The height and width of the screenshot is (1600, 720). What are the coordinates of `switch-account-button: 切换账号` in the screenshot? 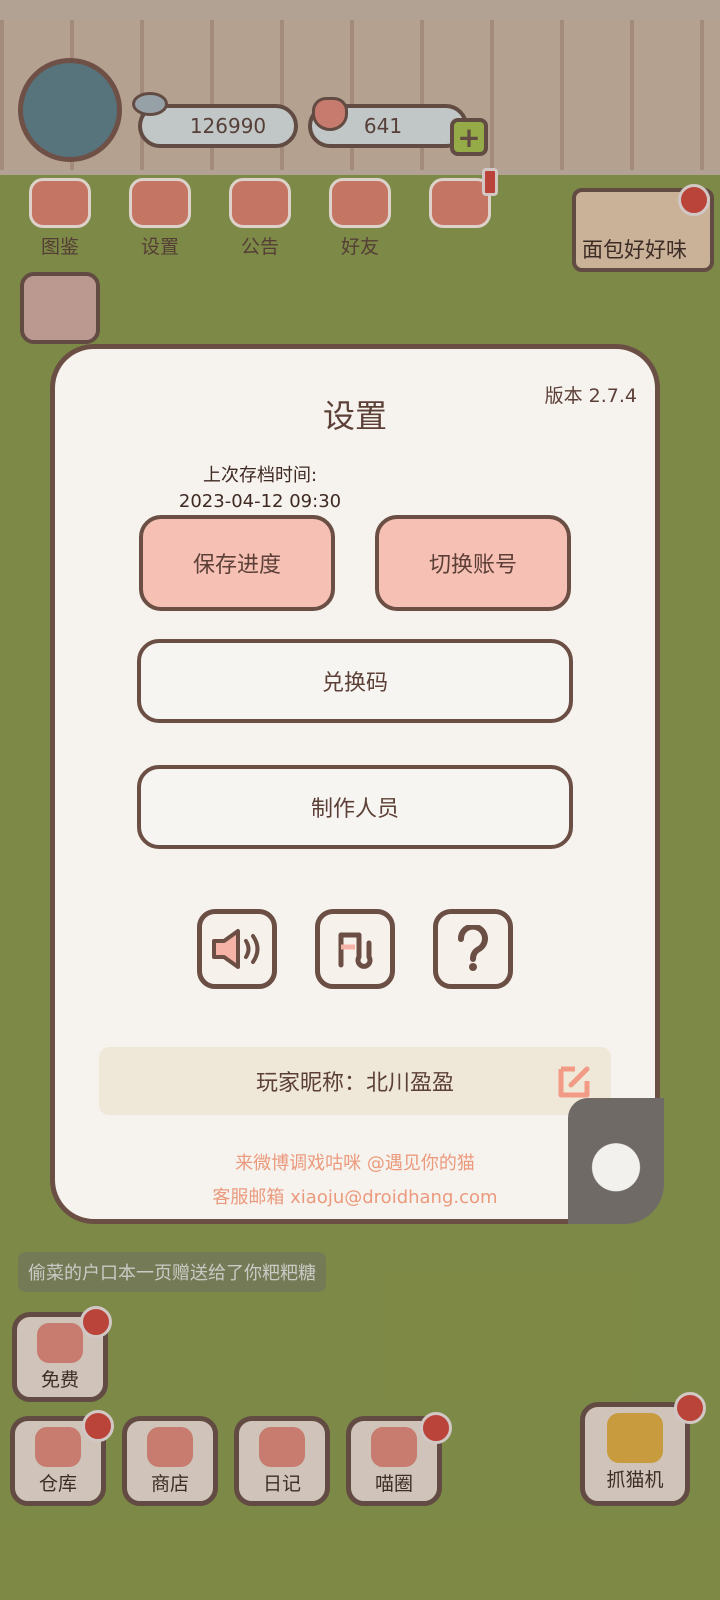 It's located at (473, 563).